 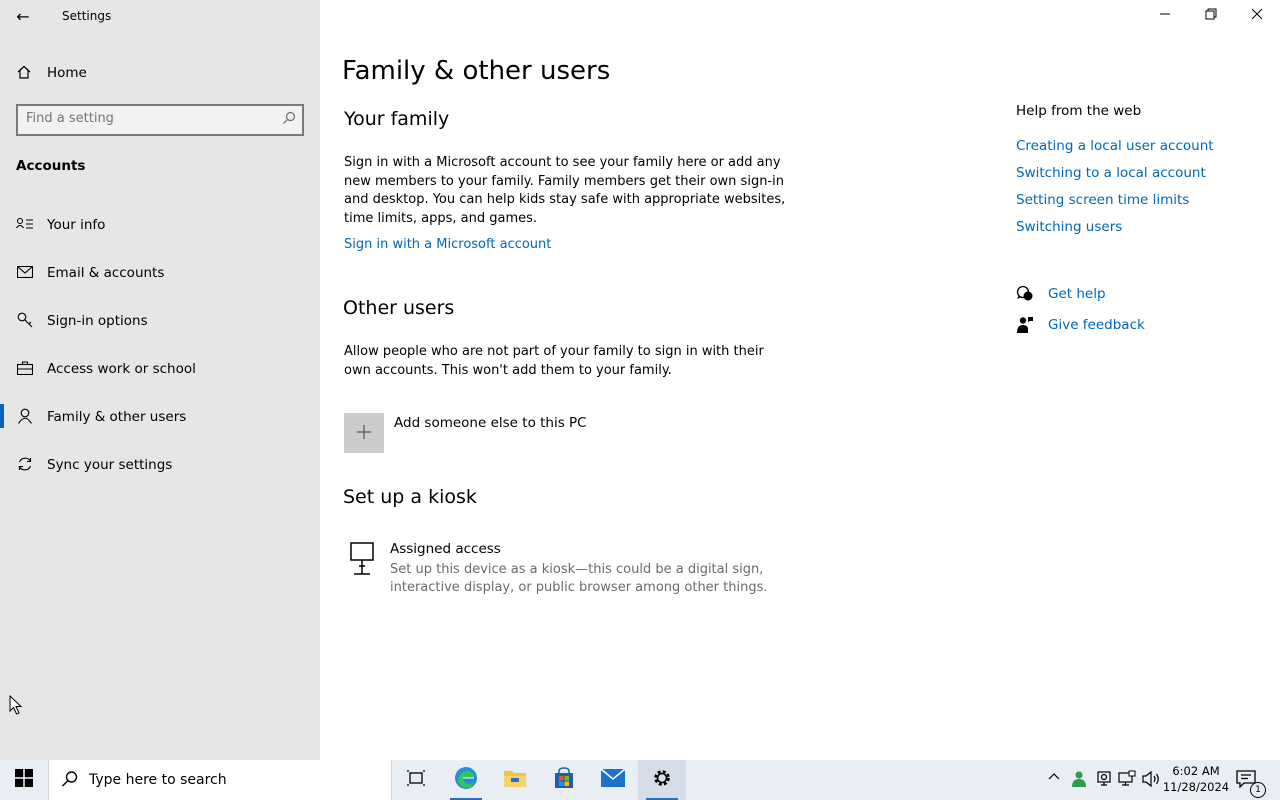 I want to click on back-button: ←, so click(x=23, y=16).